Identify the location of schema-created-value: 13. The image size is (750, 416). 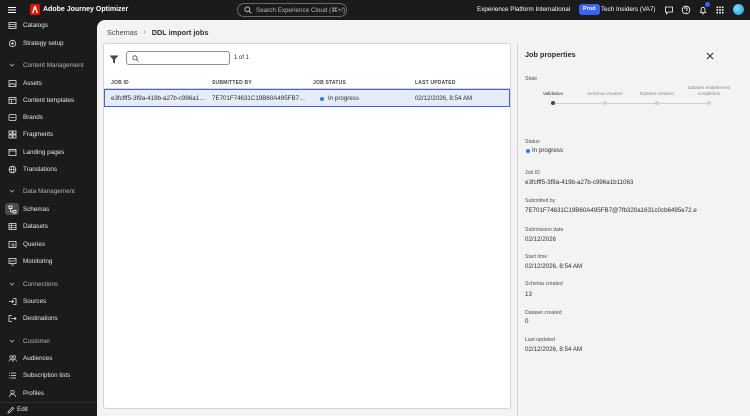
(528, 294).